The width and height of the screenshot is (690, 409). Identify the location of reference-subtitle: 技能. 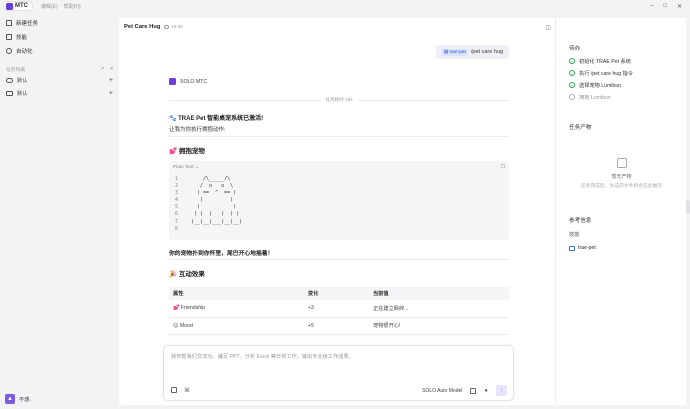
(574, 235).